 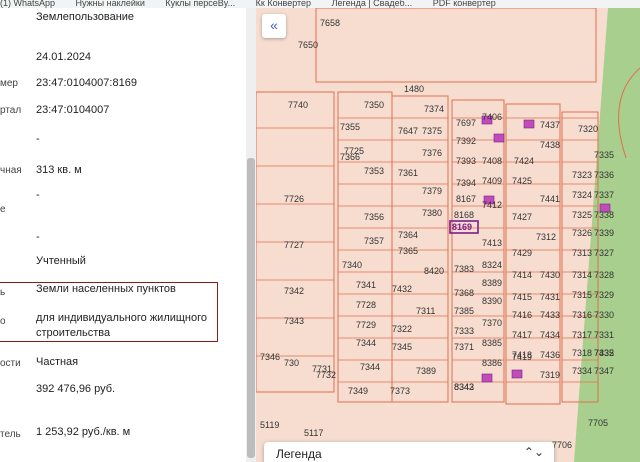 What do you see at coordinates (464, 387) in the screenshot?
I see `parcel-label: 8343` at bounding box center [464, 387].